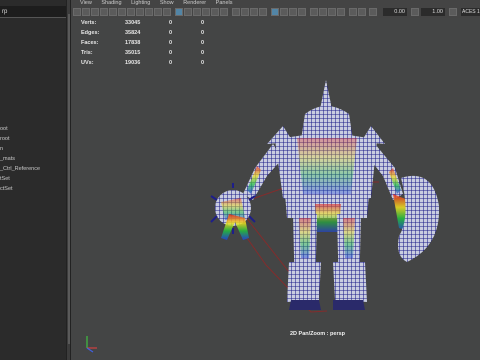 Image resolution: width=480 pixels, height=360 pixels. Describe the element at coordinates (341, 12) in the screenshot. I see `grease-pencil-icon` at that location.